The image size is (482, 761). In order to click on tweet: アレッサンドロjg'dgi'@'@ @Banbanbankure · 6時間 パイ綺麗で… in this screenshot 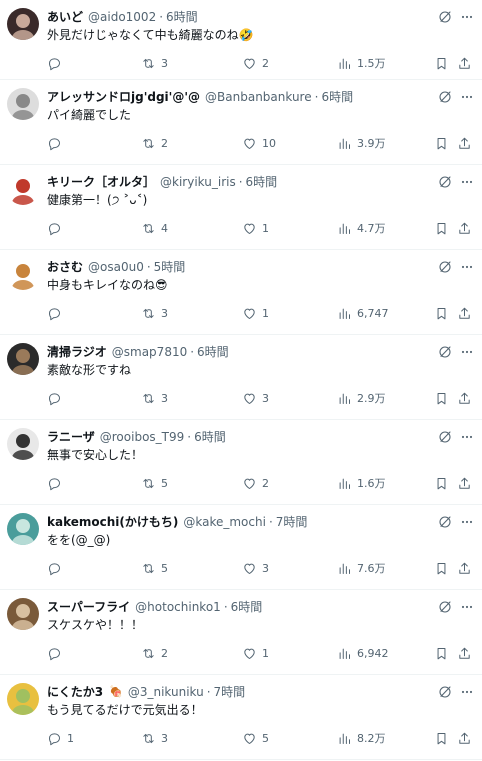, I will do `click(241, 122)`.